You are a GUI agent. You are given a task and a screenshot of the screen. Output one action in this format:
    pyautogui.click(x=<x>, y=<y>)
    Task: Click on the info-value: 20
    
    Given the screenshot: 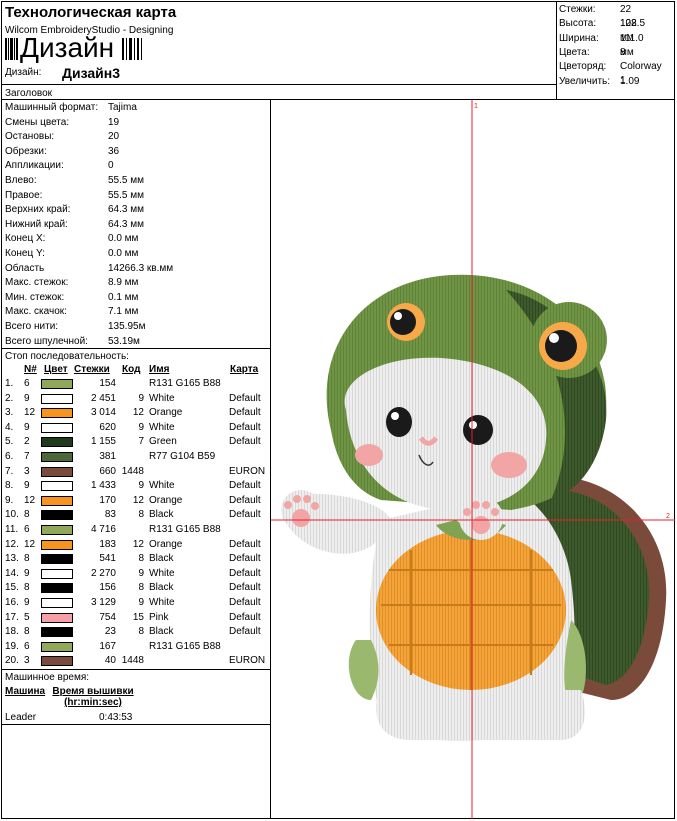 What is the action you would take?
    pyautogui.click(x=114, y=137)
    